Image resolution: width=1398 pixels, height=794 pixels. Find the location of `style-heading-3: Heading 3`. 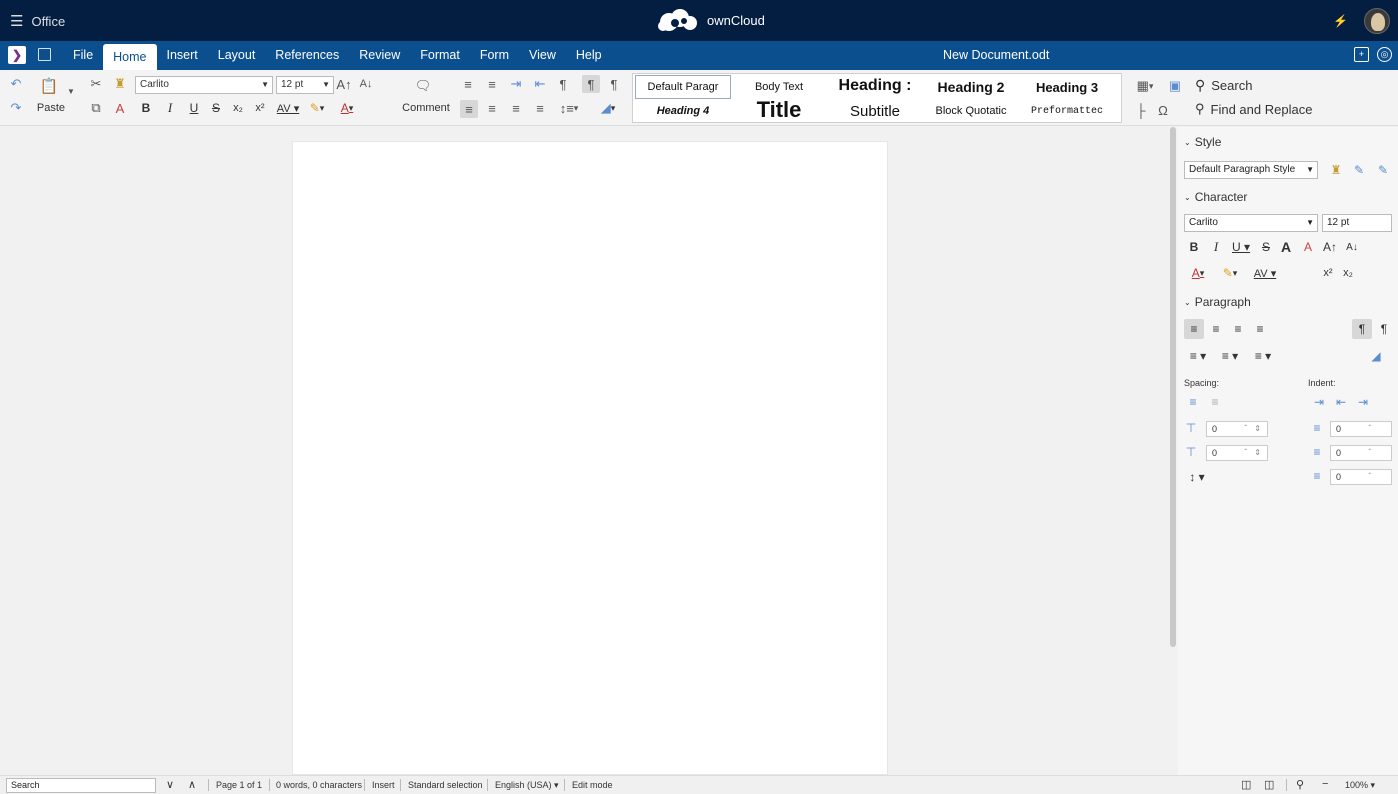

style-heading-3: Heading 3 is located at coordinates (1067, 87).